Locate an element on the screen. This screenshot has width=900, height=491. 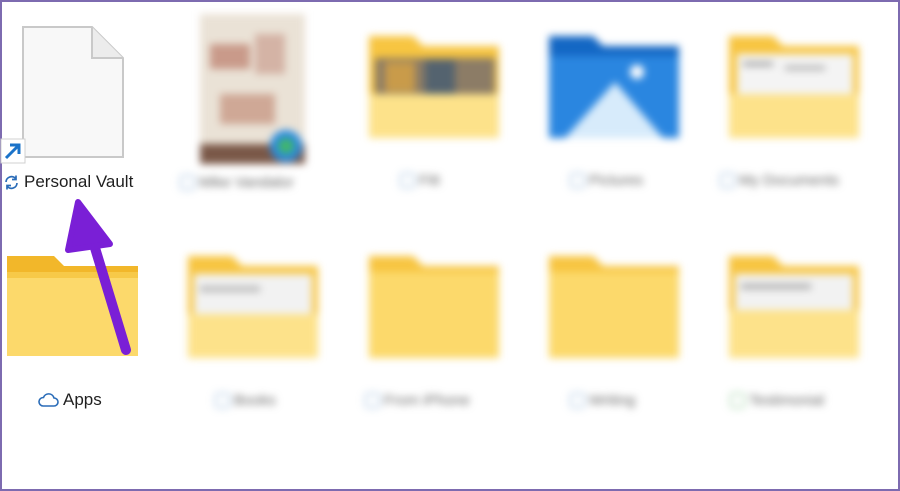
file-item-writing: Writing is located at coordinates (615, 335).